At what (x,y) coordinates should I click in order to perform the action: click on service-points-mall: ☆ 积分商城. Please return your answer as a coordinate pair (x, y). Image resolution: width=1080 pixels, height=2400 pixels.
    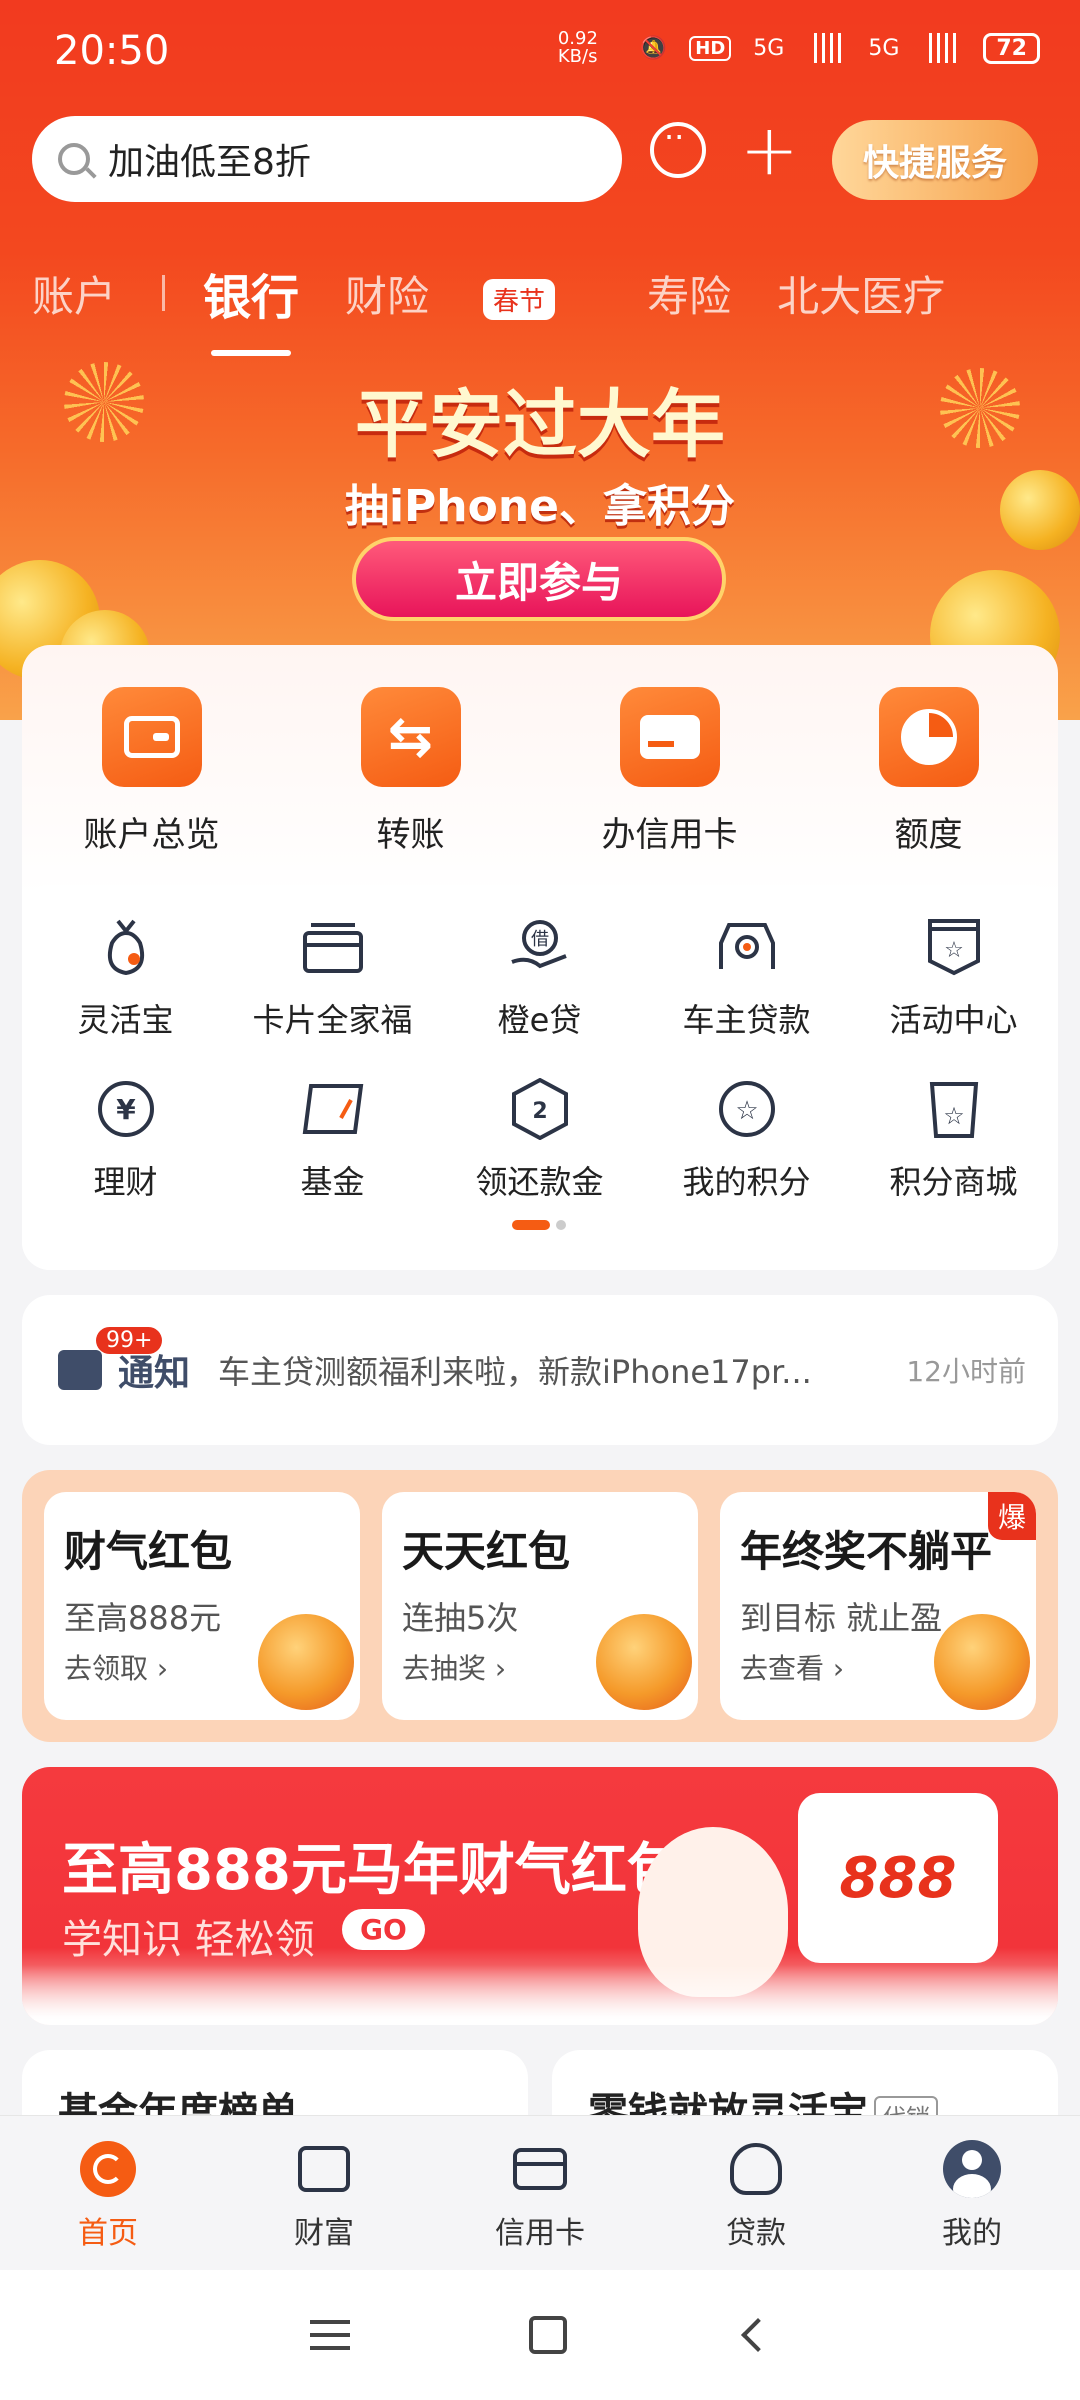
    Looking at the image, I should click on (953, 1139).